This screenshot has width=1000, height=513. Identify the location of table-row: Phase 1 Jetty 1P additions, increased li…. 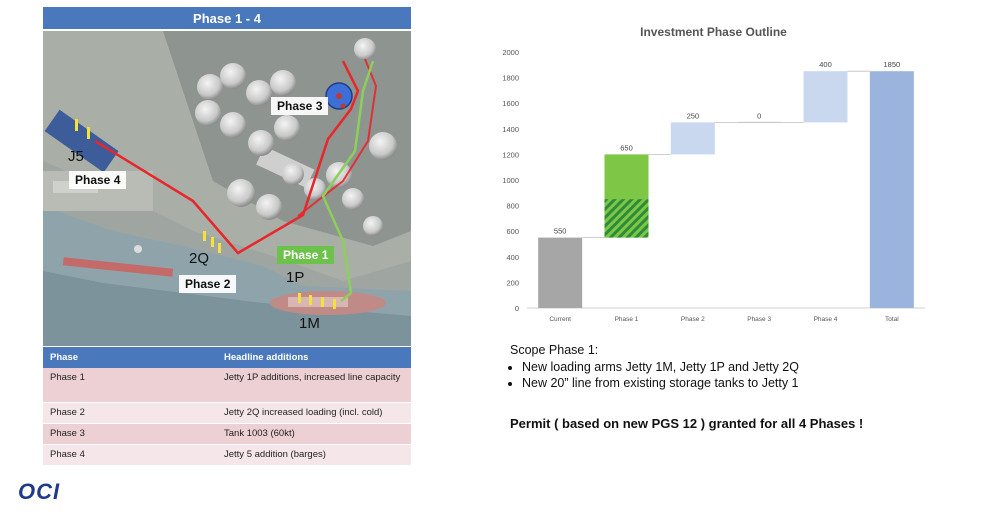
(227, 385).